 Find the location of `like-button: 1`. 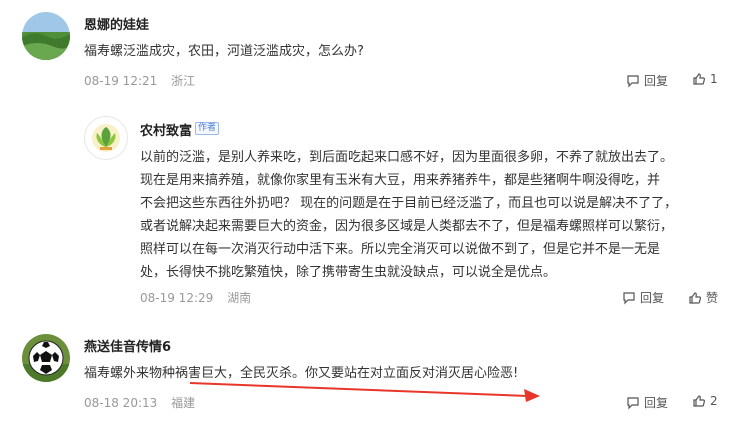

like-button: 1 is located at coordinates (705, 79).